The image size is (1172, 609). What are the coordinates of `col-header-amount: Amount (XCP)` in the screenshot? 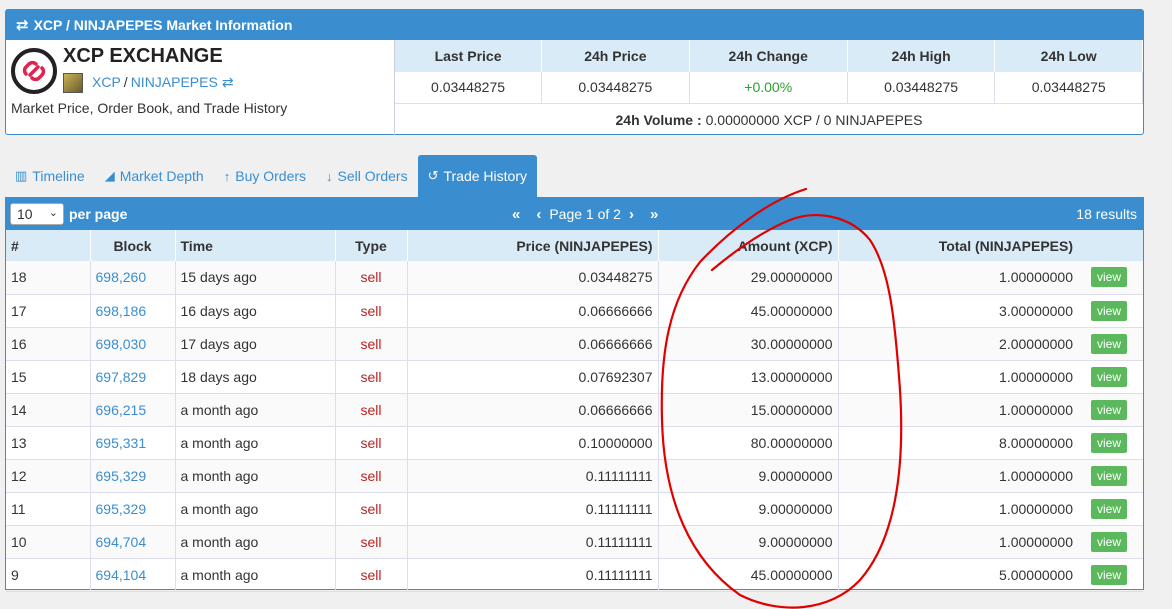 It's located at (748, 245).